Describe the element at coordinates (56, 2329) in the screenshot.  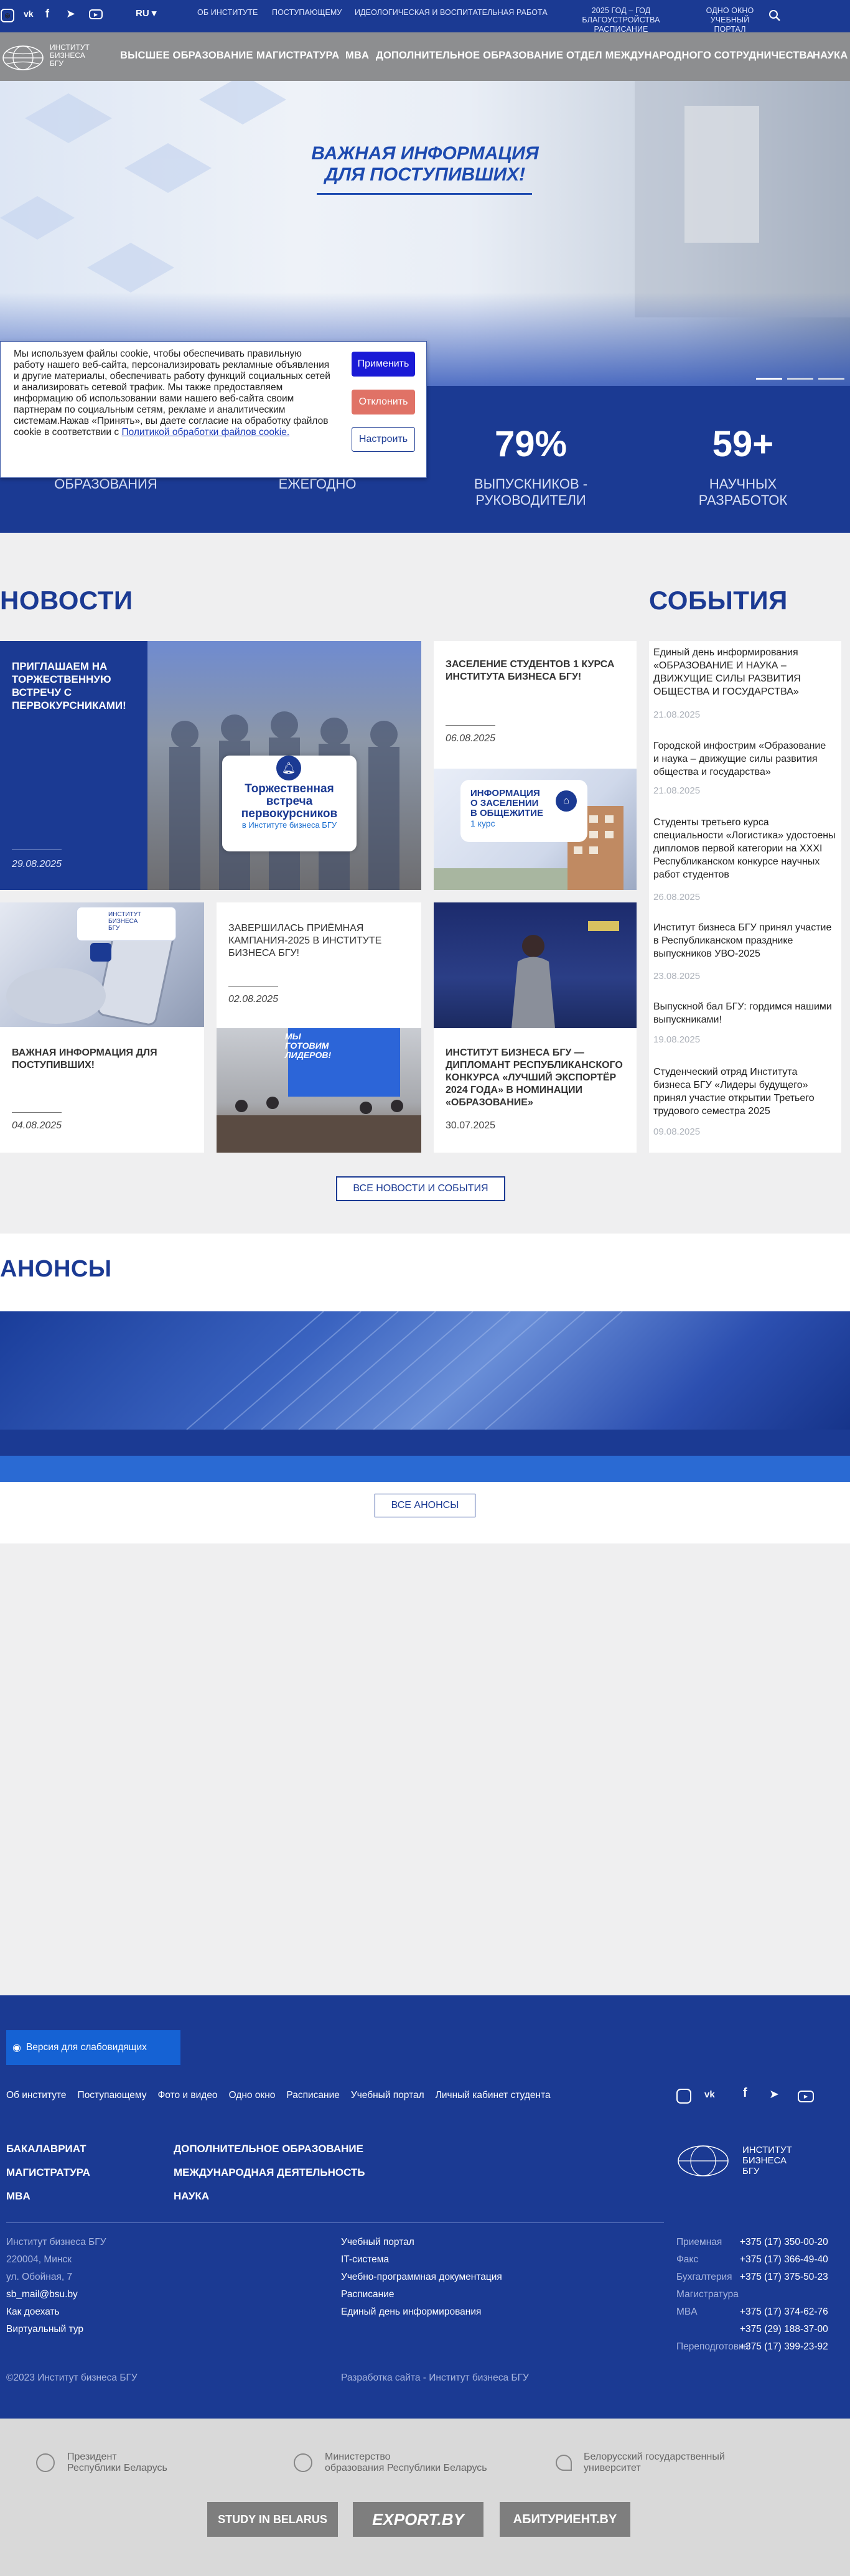
I see `footer-tour: Виртуальный тур` at that location.